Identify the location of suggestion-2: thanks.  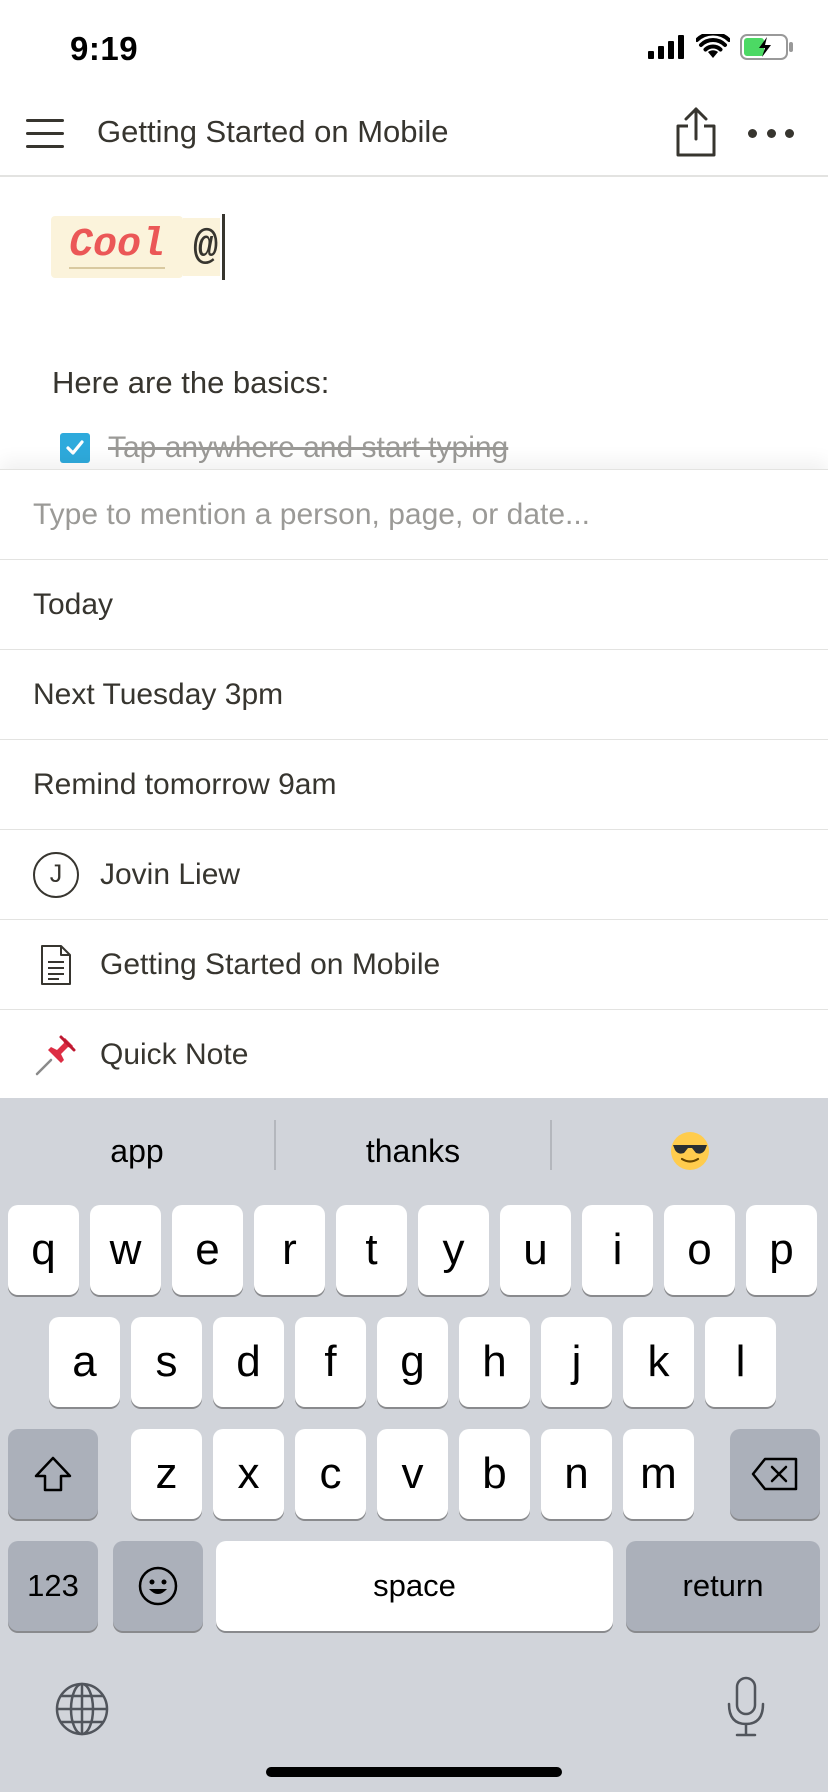
(413, 1151).